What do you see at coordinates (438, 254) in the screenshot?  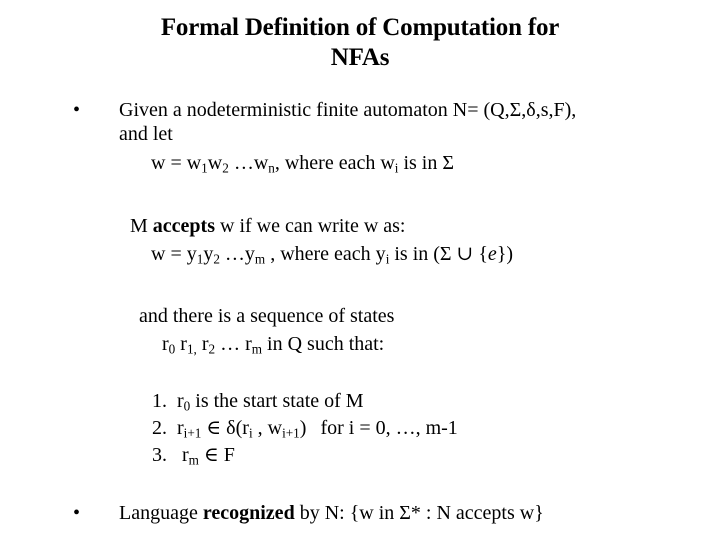 I see `y-def-end: is in (Σ ∪ {` at bounding box center [438, 254].